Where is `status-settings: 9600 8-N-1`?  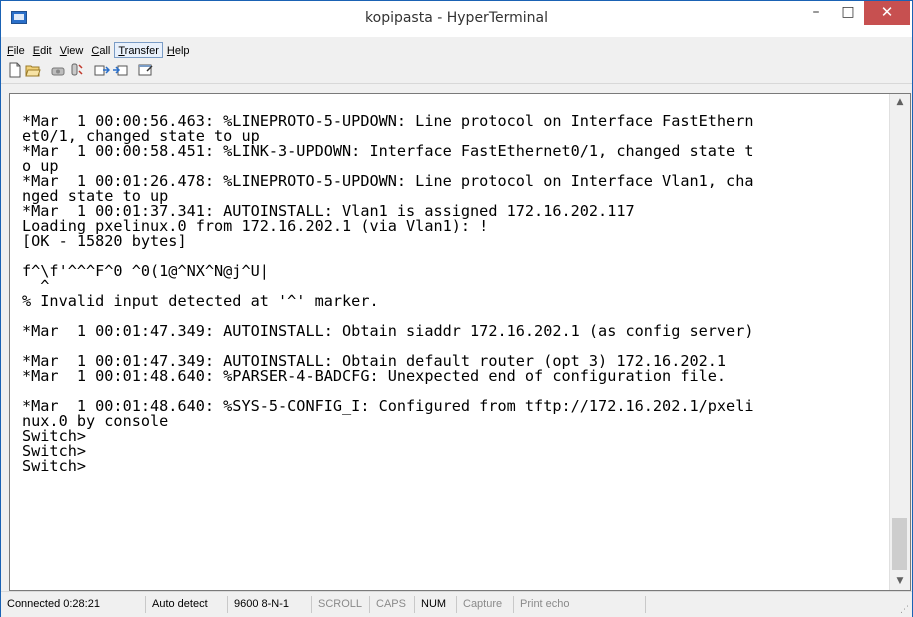
status-settings: 9600 8-N-1 is located at coordinates (270, 604).